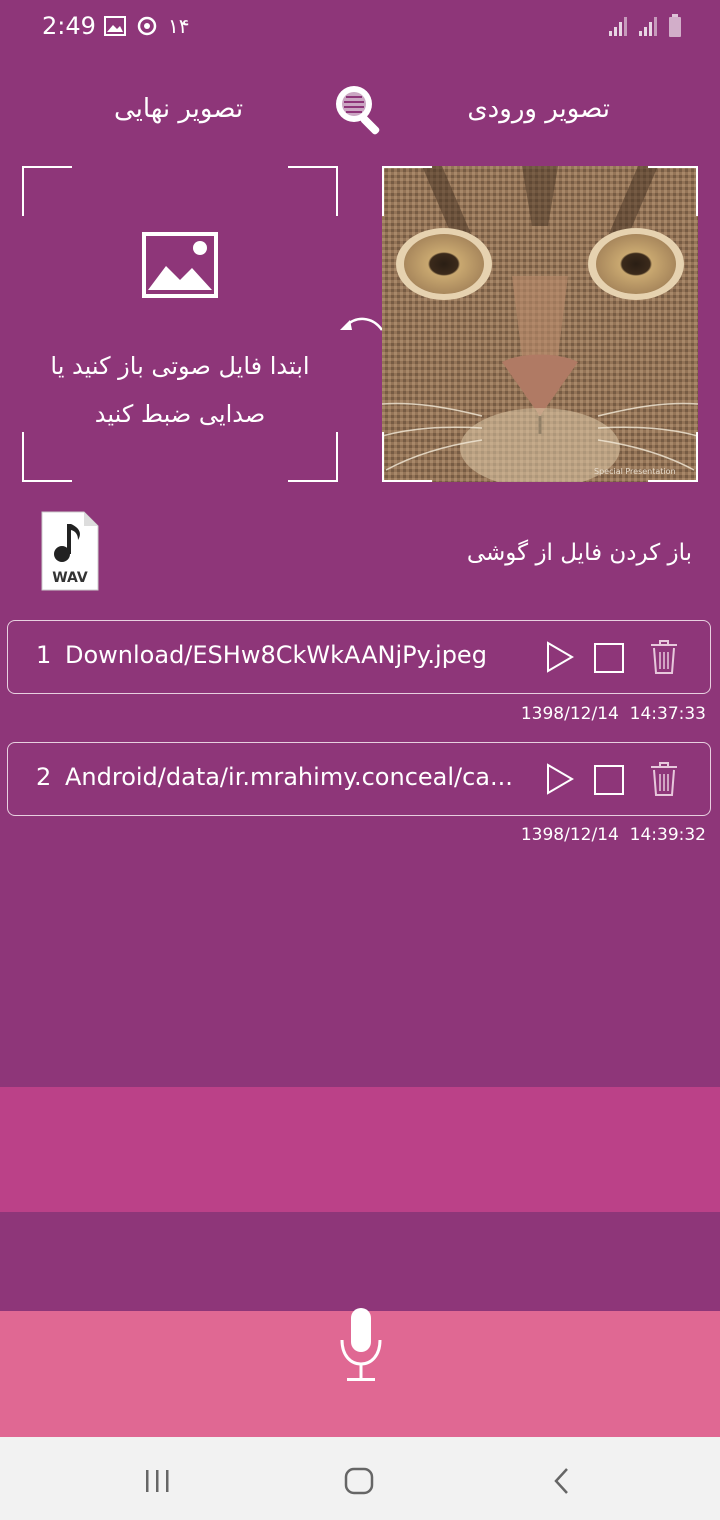 This screenshot has height=1520, width=720. I want to click on microphone-icon, so click(361, 1346).